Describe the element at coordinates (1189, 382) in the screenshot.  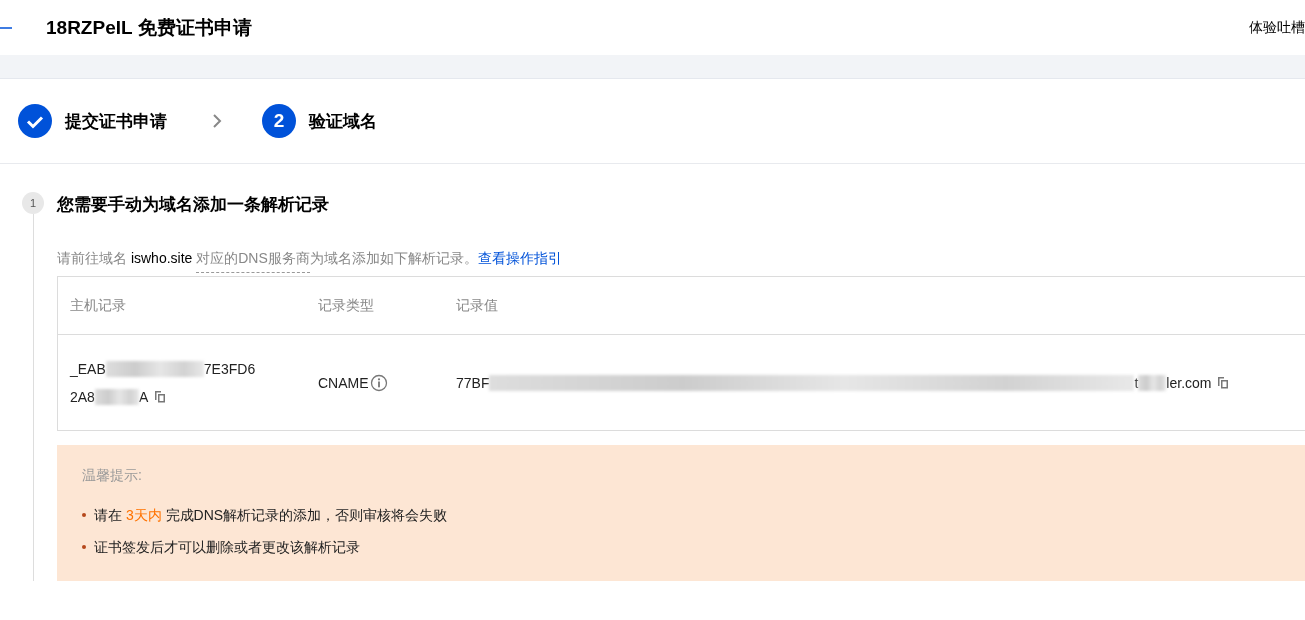
I see `record-value-text: ler.com` at that location.